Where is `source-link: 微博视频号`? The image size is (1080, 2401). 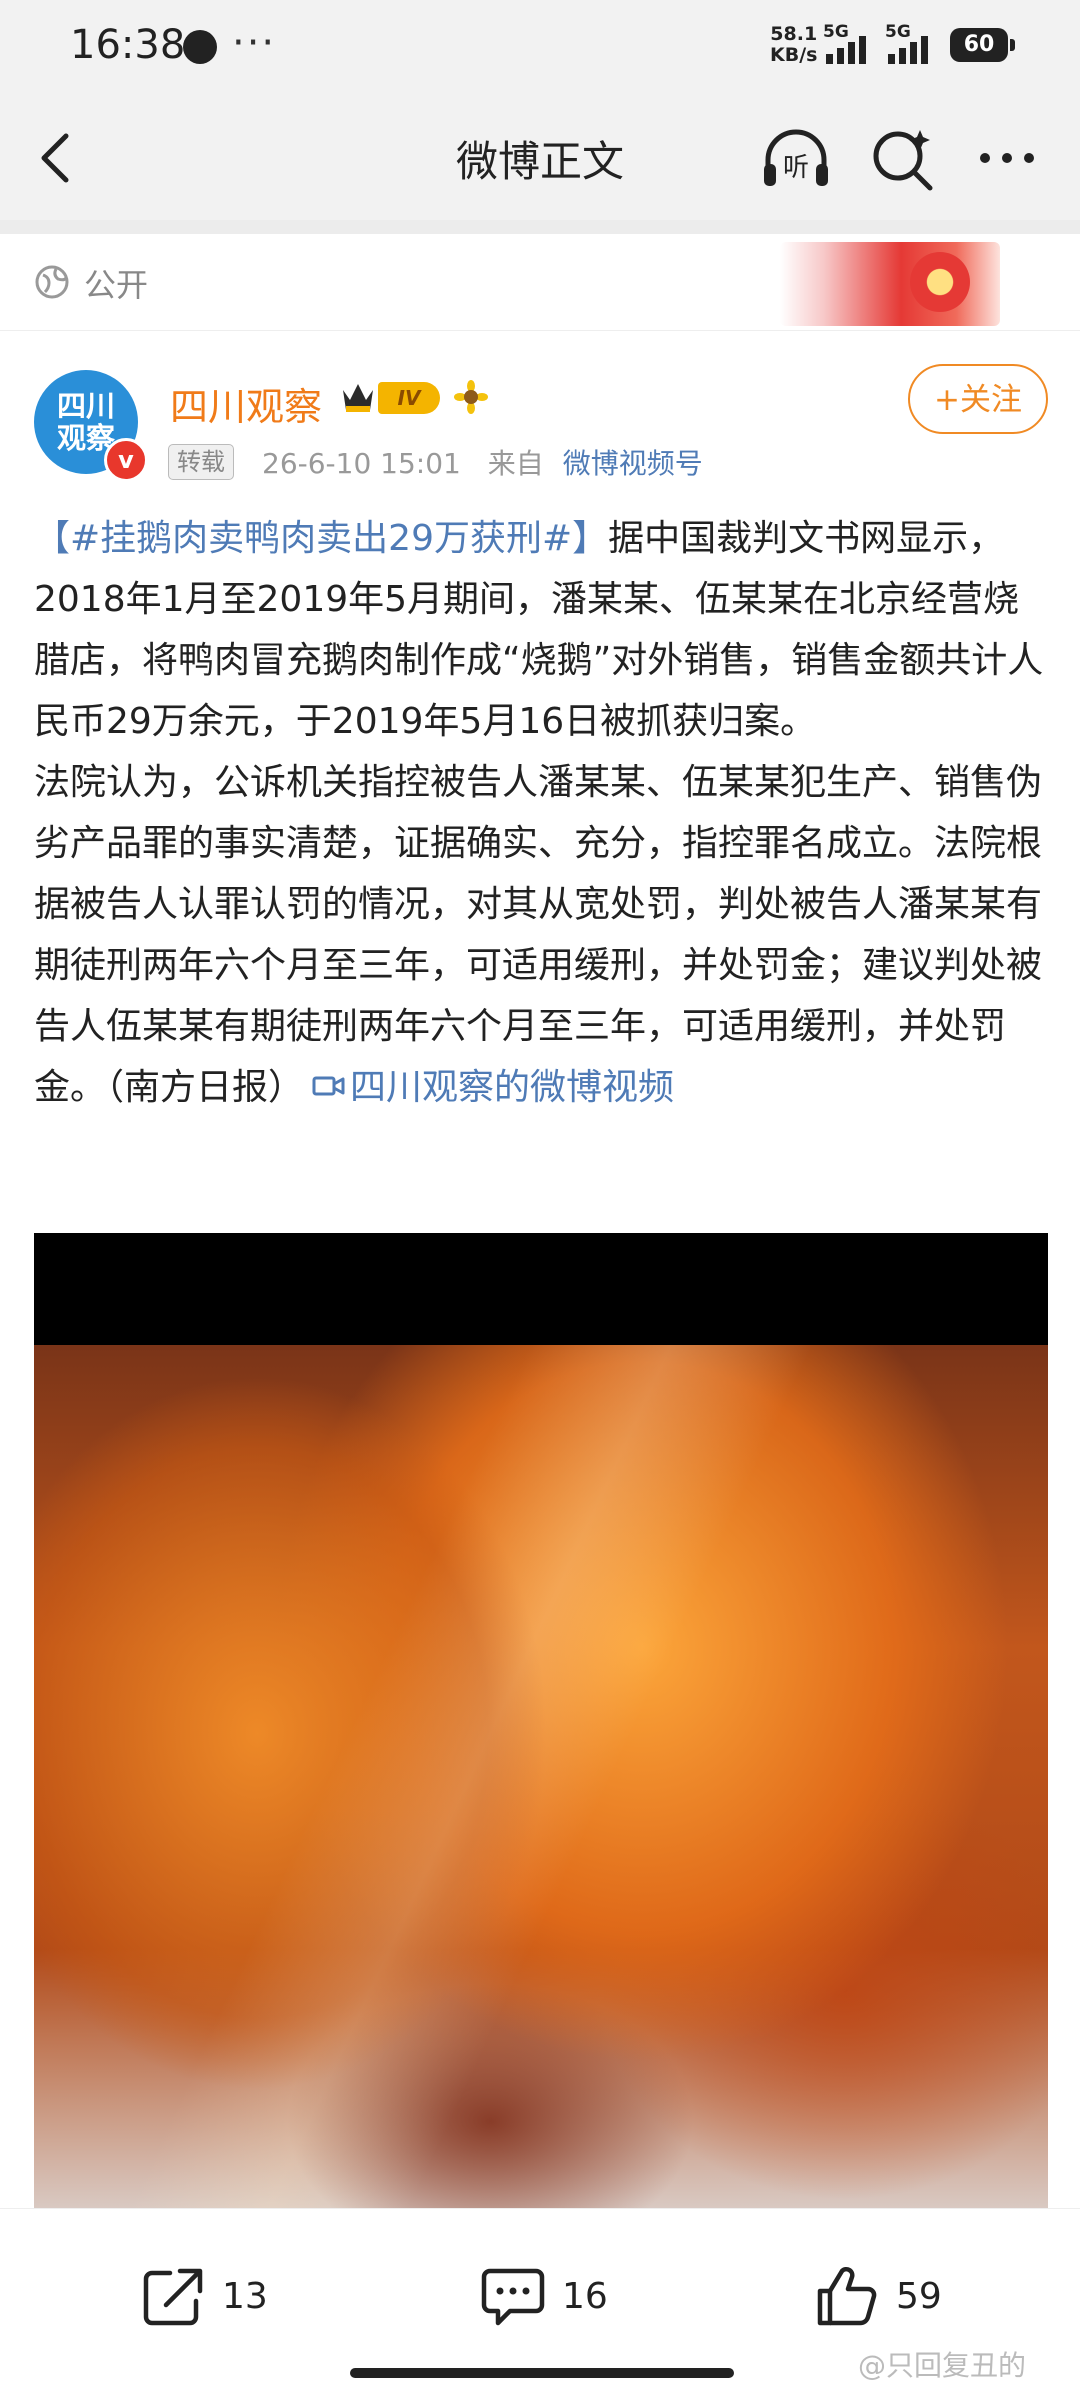
source-link: 微博视频号 is located at coordinates (633, 463).